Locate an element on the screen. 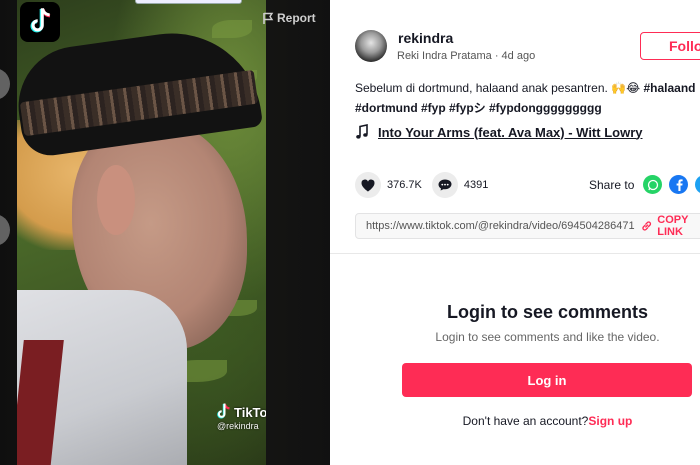 Image resolution: width=700 pixels, height=465 pixels. facebook-icon is located at coordinates (678, 184).